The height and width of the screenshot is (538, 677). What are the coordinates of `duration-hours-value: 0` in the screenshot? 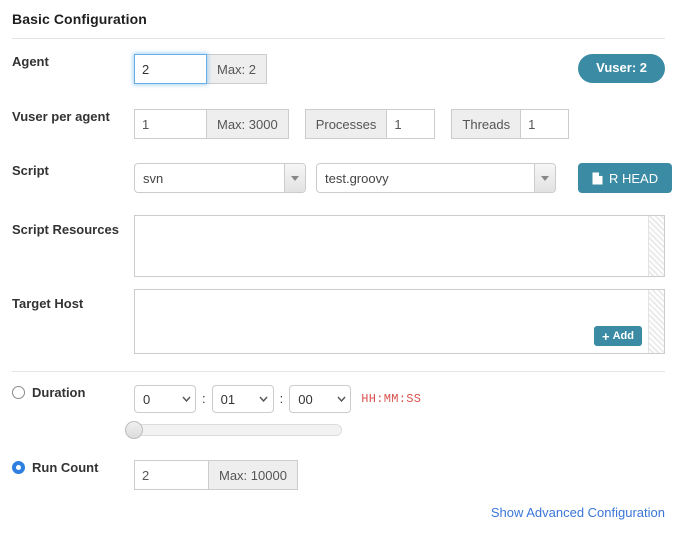 It's located at (147, 399).